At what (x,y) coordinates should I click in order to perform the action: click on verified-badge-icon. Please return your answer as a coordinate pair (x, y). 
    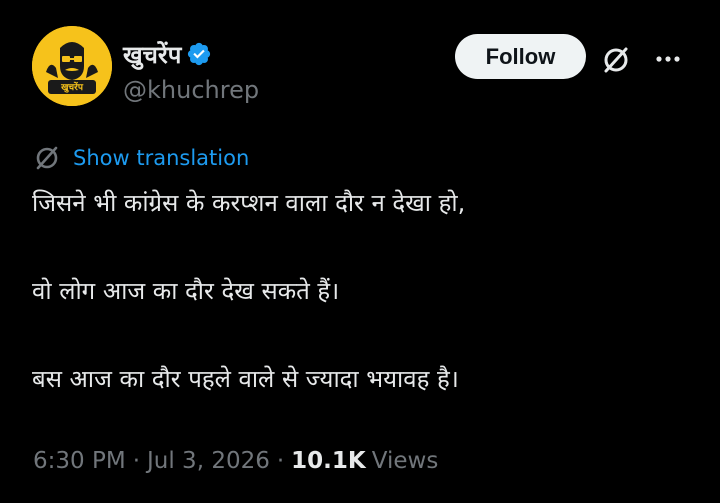
    Looking at the image, I should click on (199, 54).